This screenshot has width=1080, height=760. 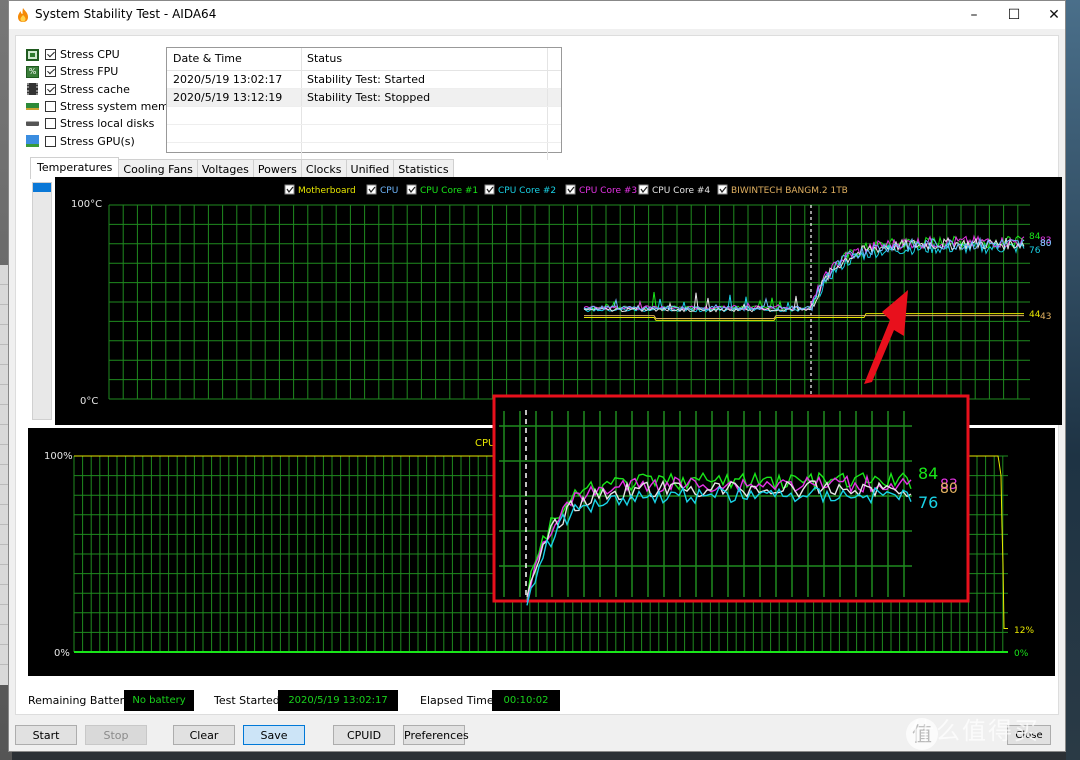 I want to click on cpu-usage-legend: CPU, so click(x=485, y=443).